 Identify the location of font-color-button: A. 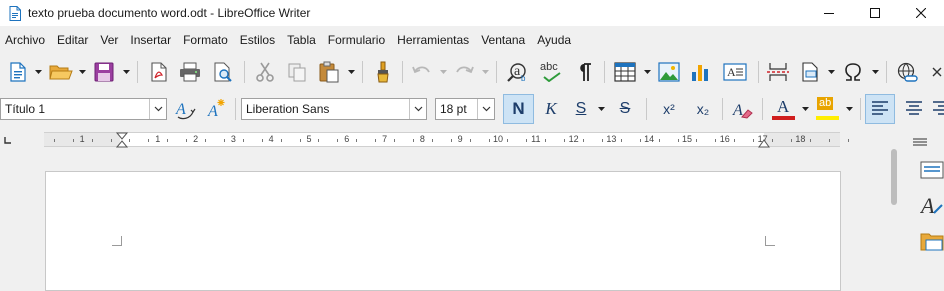
(783, 109).